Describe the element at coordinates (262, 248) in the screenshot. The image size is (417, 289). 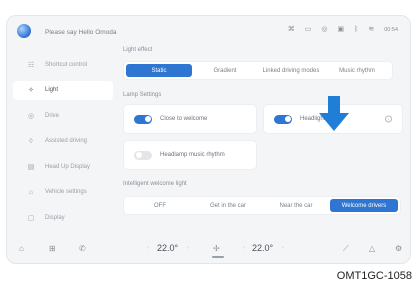
I see `right-temperature: 22.0°` at that location.